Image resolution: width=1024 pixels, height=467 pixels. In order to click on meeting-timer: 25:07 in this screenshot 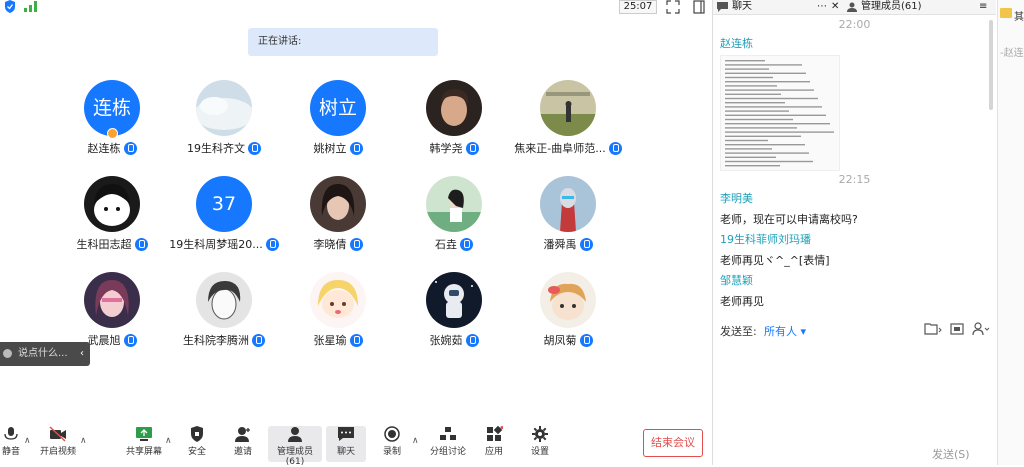, I will do `click(638, 7)`.